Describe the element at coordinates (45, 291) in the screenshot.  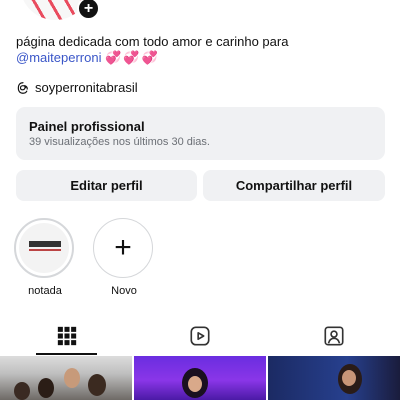
I see `highlight-label: notada` at that location.